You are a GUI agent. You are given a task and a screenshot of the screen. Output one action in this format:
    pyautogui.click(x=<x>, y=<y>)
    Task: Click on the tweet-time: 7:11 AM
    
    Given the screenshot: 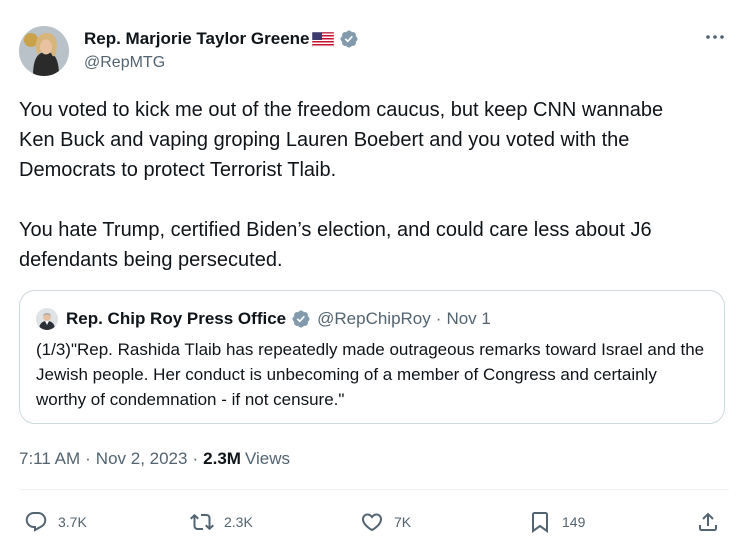 What is the action you would take?
    pyautogui.click(x=49, y=459)
    